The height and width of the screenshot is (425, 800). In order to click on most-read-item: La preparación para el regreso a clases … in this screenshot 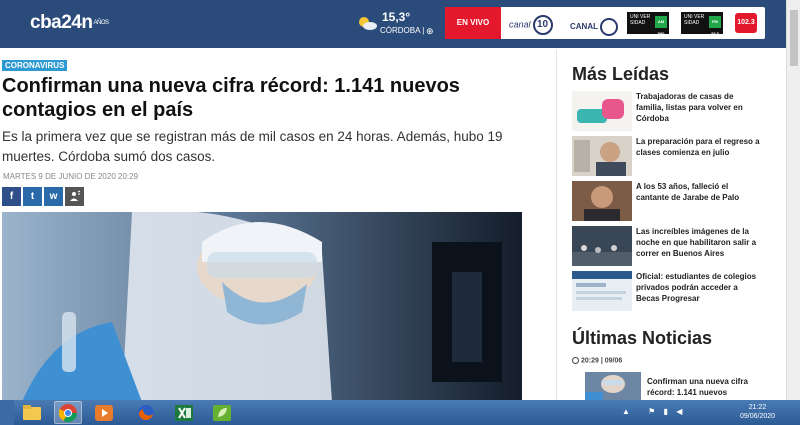, I will do `click(666, 157)`.